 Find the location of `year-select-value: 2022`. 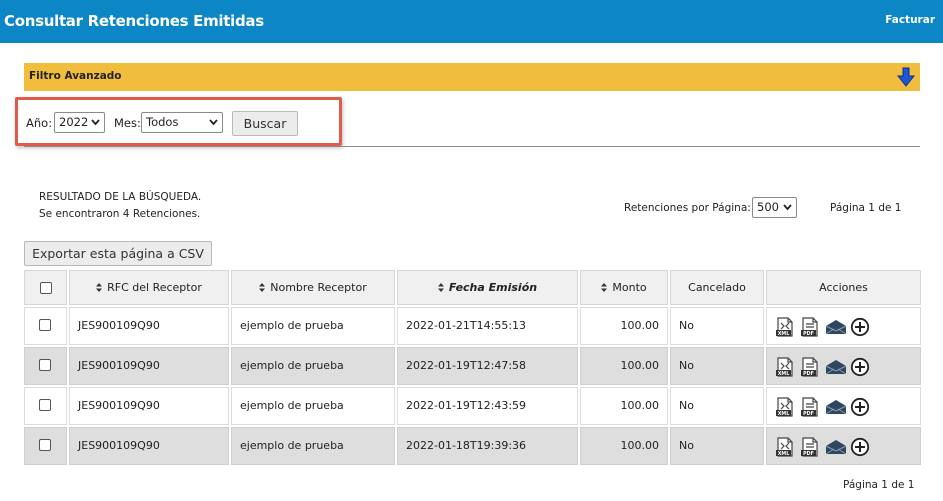

year-select-value: 2022 is located at coordinates (74, 122).